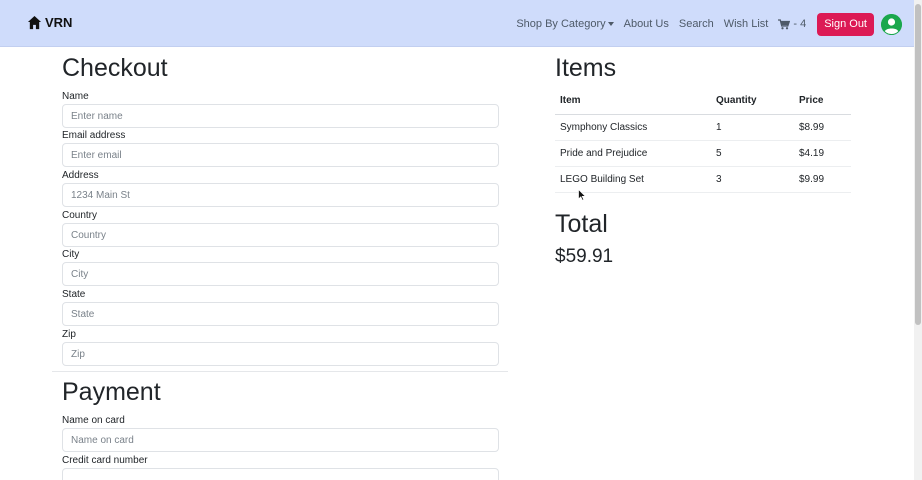  I want to click on nav-shop-by-category: Shop By Category, so click(565, 24).